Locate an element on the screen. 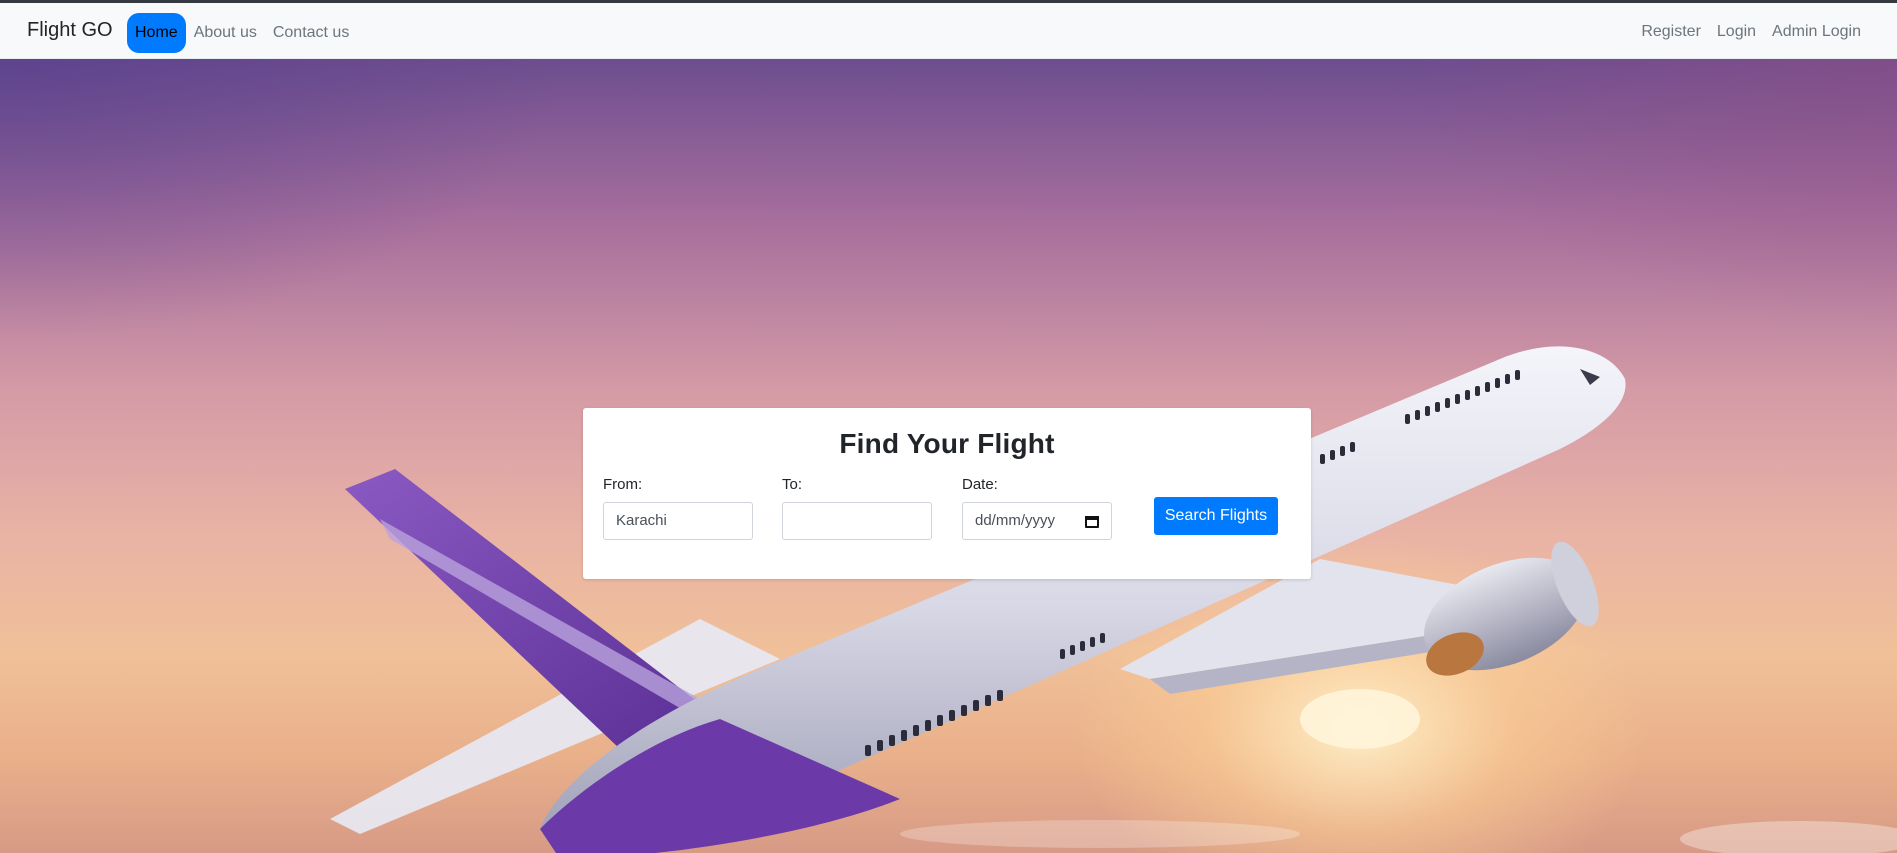 The width and height of the screenshot is (1897, 853). to-field-group: To: is located at coordinates (857, 508).